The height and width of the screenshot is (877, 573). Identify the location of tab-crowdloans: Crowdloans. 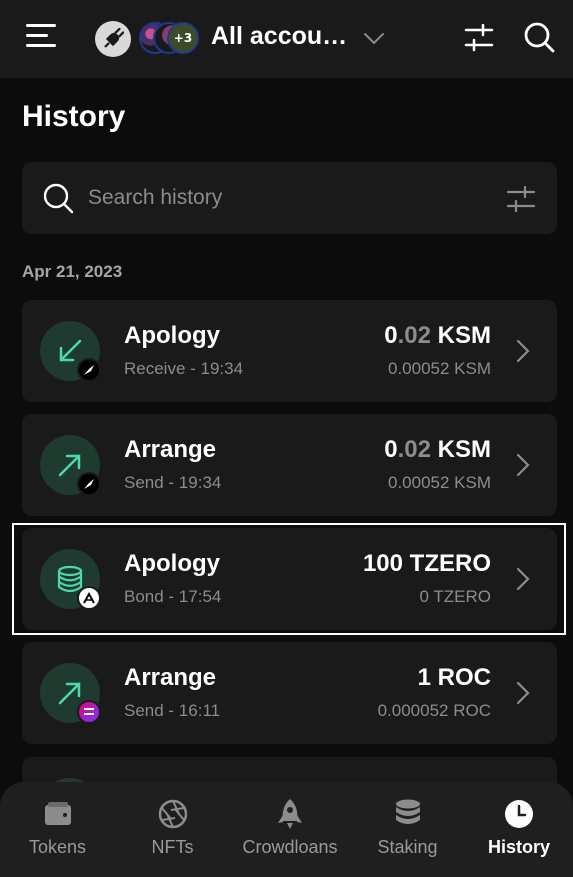
(290, 829).